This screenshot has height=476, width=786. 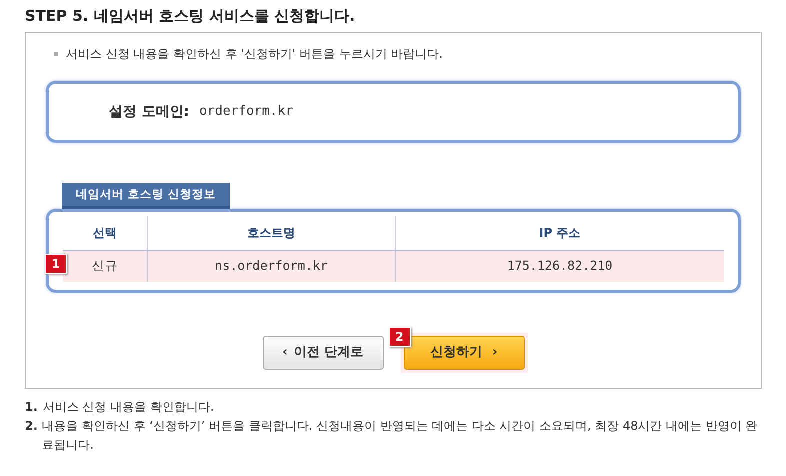 What do you see at coordinates (271, 233) in the screenshot?
I see `column-header: 호스트명` at bounding box center [271, 233].